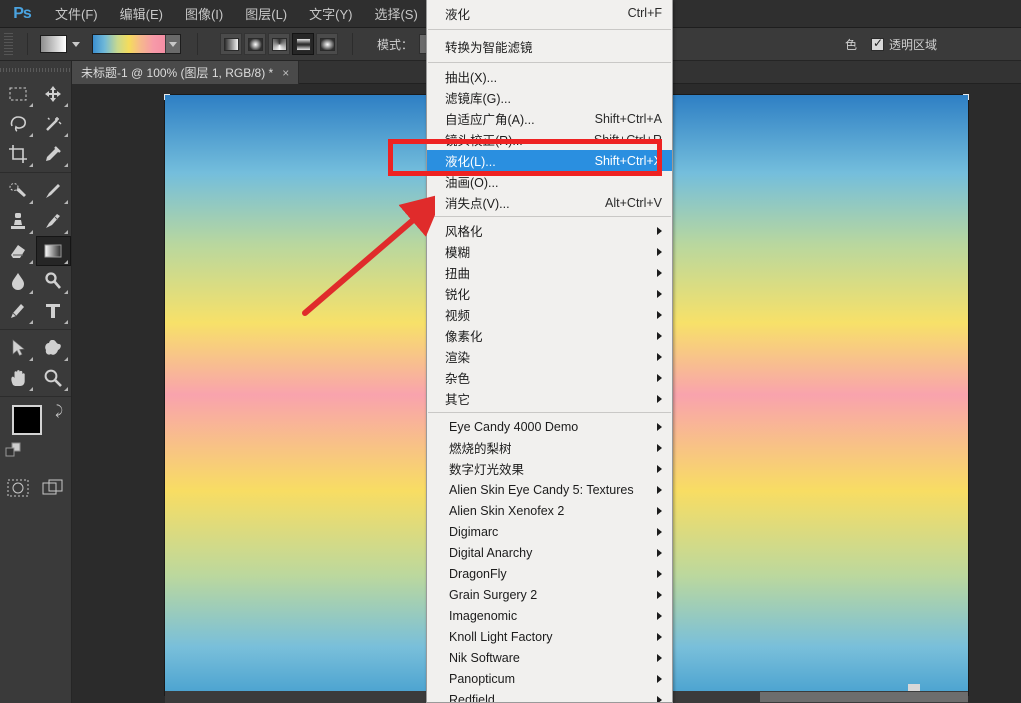  I want to click on menu-bar-item-0: 文件(F), so click(76, 14).